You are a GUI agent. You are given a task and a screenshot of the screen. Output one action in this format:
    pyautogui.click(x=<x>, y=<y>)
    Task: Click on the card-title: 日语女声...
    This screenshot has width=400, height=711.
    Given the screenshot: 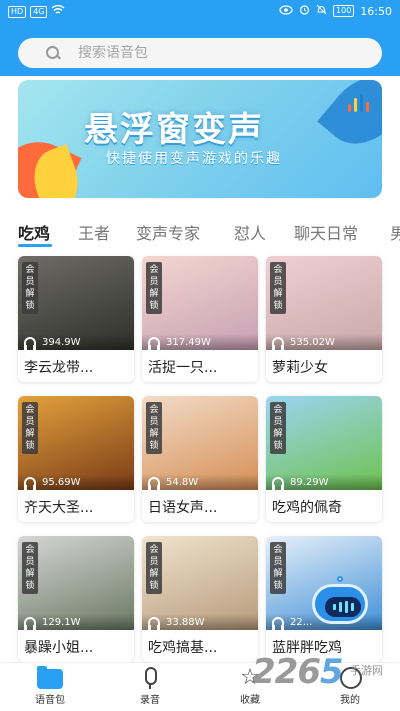 What is the action you would take?
    pyautogui.click(x=183, y=508)
    